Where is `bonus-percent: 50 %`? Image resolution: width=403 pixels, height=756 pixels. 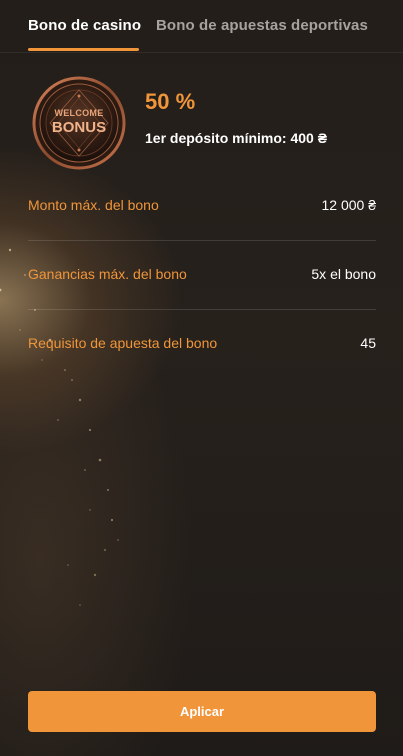 bonus-percent: 50 % is located at coordinates (170, 101).